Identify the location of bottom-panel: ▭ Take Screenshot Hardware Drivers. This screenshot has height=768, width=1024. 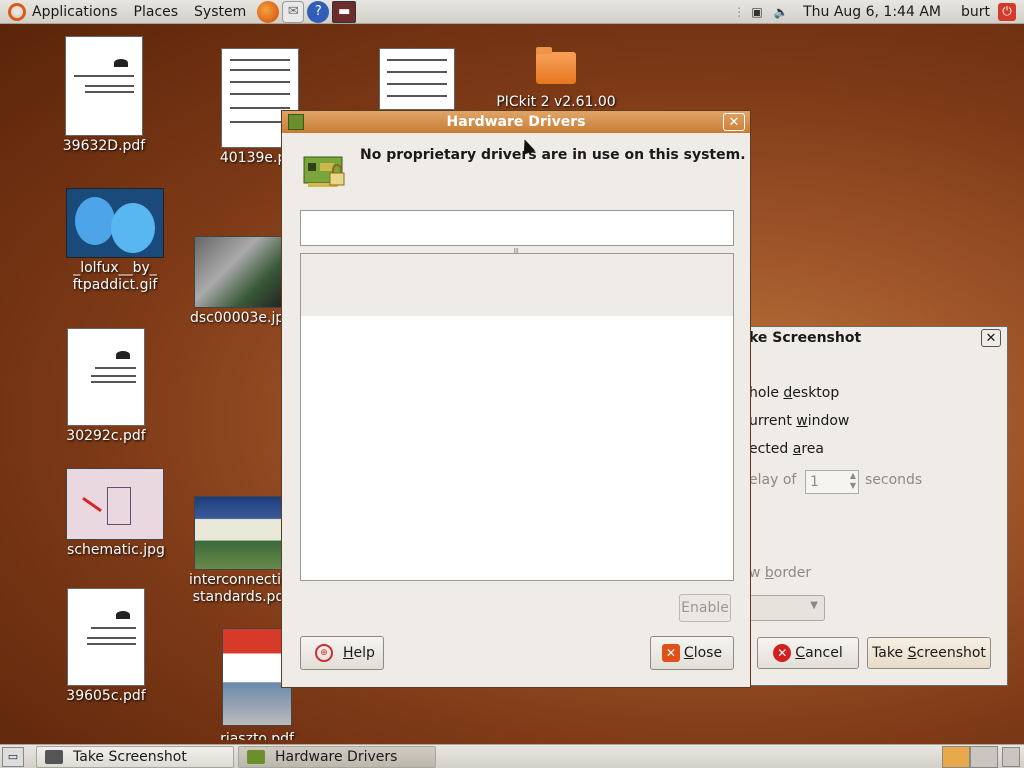
(512, 756).